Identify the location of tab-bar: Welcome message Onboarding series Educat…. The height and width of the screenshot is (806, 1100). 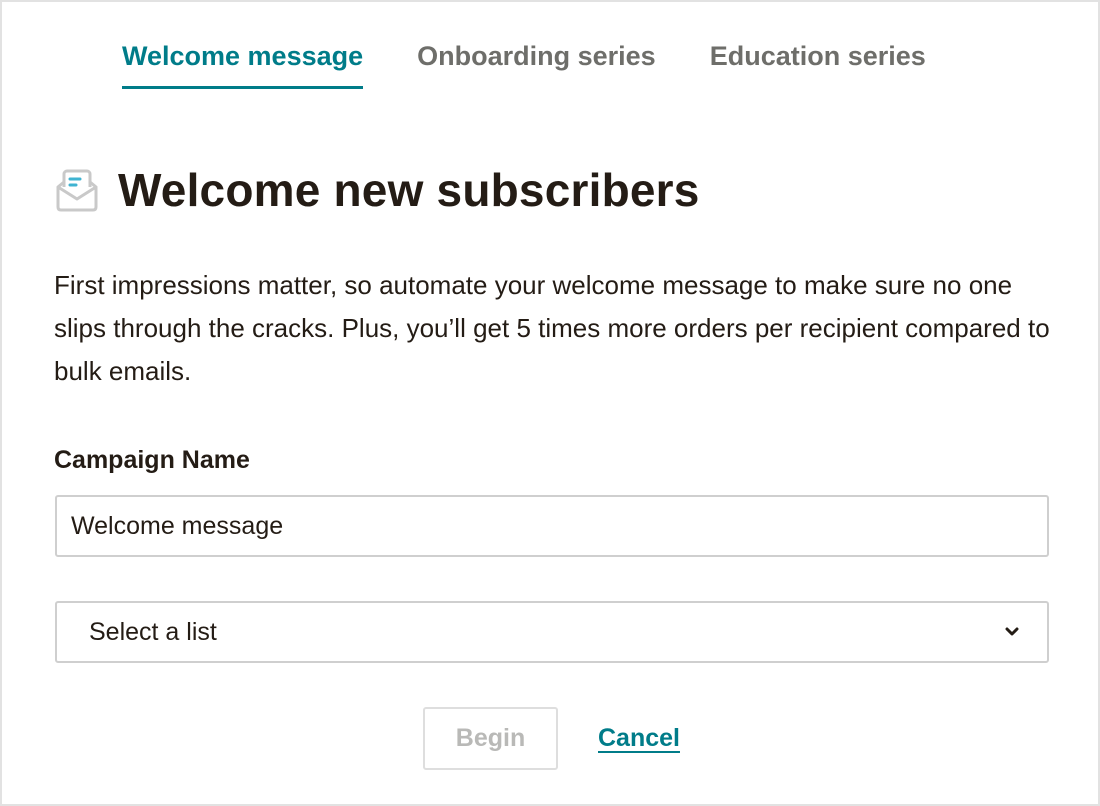
(551, 65).